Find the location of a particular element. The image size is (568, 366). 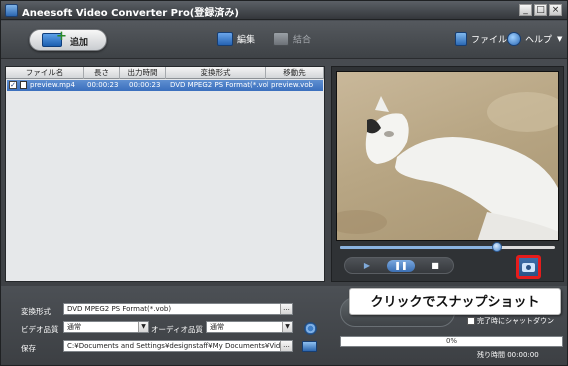

app-logo-icon is located at coordinates (11, 10).